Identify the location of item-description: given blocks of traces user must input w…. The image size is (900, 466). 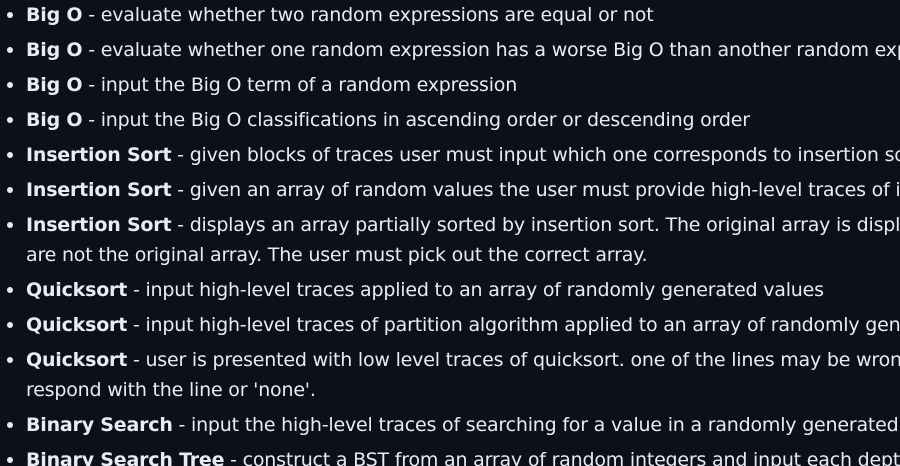
(544, 155).